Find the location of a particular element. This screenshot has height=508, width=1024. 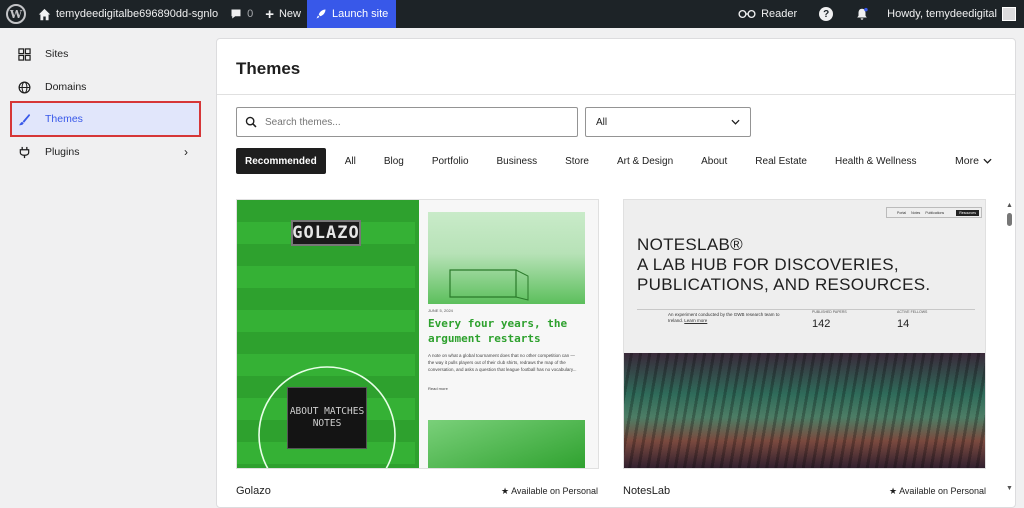

article-headline: Every four years, the argument restarts is located at coordinates (498, 331).